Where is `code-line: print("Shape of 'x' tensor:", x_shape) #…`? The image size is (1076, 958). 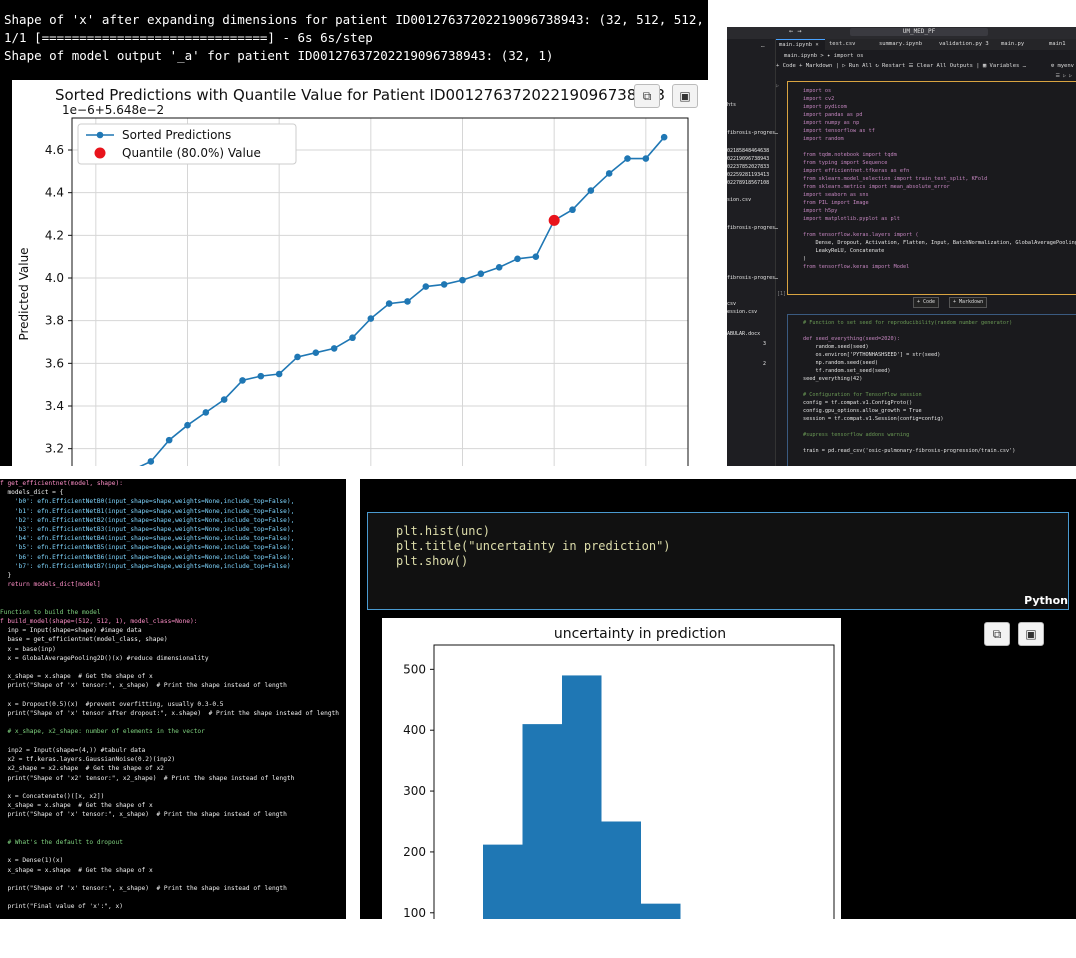 code-line: print("Shape of 'x' tensor:", x_shape) #… is located at coordinates (143, 686).